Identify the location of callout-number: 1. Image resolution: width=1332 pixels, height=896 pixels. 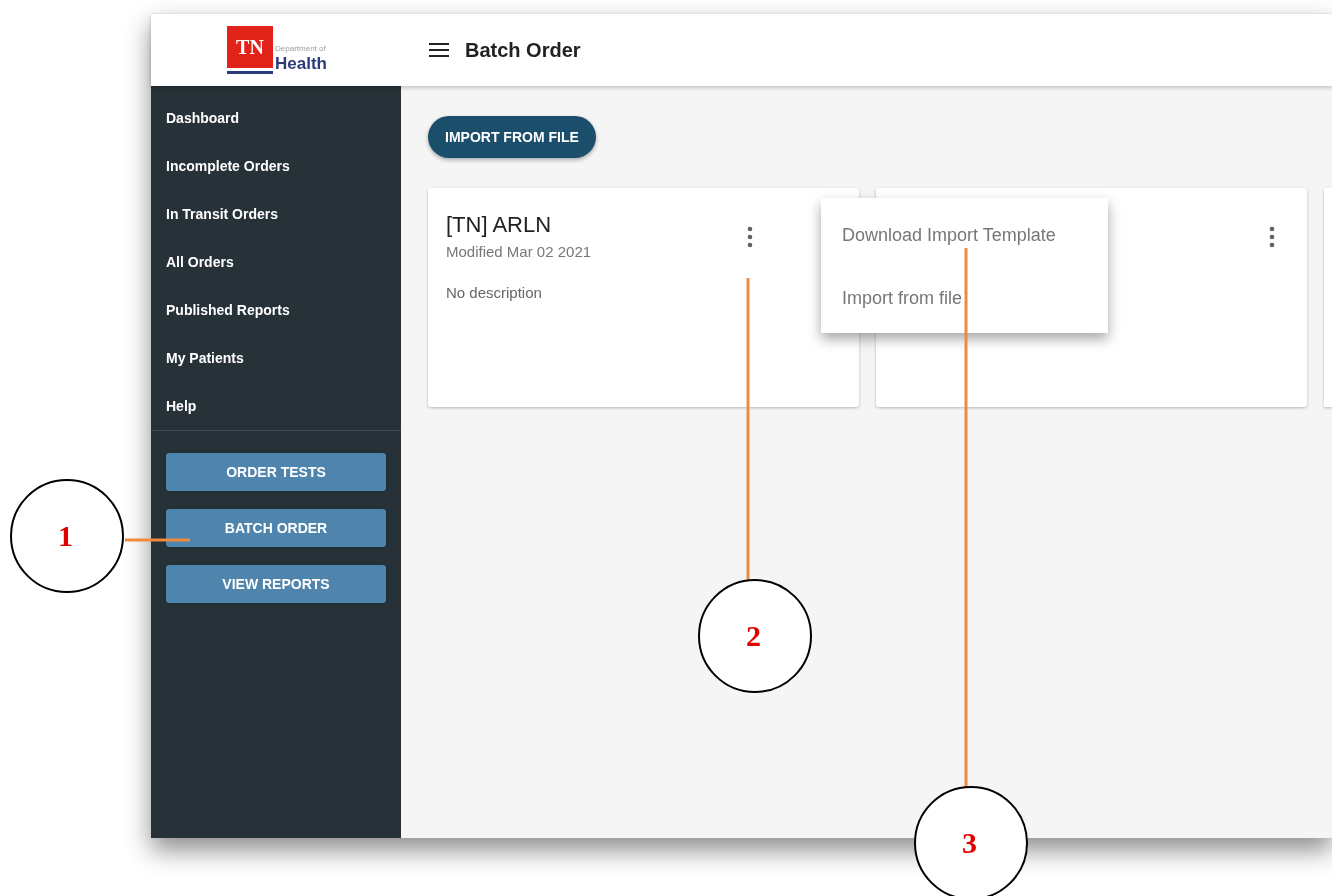
(65, 536).